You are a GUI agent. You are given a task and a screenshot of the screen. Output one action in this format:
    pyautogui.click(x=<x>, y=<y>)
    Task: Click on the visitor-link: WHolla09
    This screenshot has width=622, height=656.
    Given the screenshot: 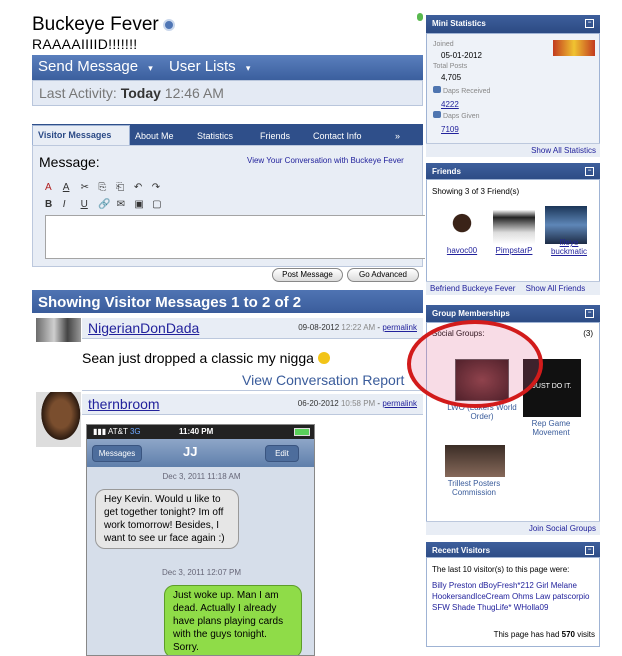 What is the action you would take?
    pyautogui.click(x=531, y=607)
    